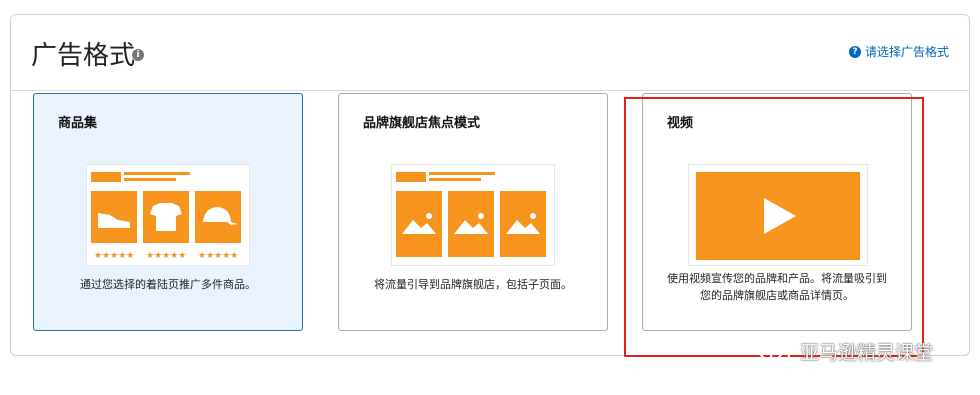 This screenshot has width=980, height=395. Describe the element at coordinates (422, 123) in the screenshot. I see `card-title: 品牌旗舰店焦点模式` at that location.